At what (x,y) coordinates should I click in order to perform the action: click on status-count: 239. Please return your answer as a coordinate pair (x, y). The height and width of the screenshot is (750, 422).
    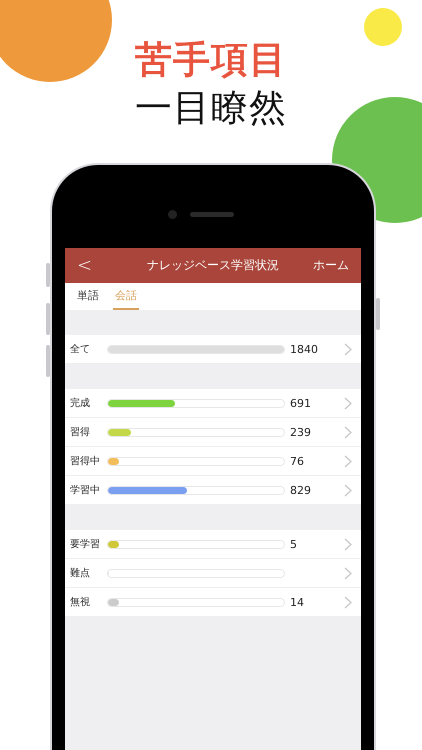
    Looking at the image, I should click on (300, 432).